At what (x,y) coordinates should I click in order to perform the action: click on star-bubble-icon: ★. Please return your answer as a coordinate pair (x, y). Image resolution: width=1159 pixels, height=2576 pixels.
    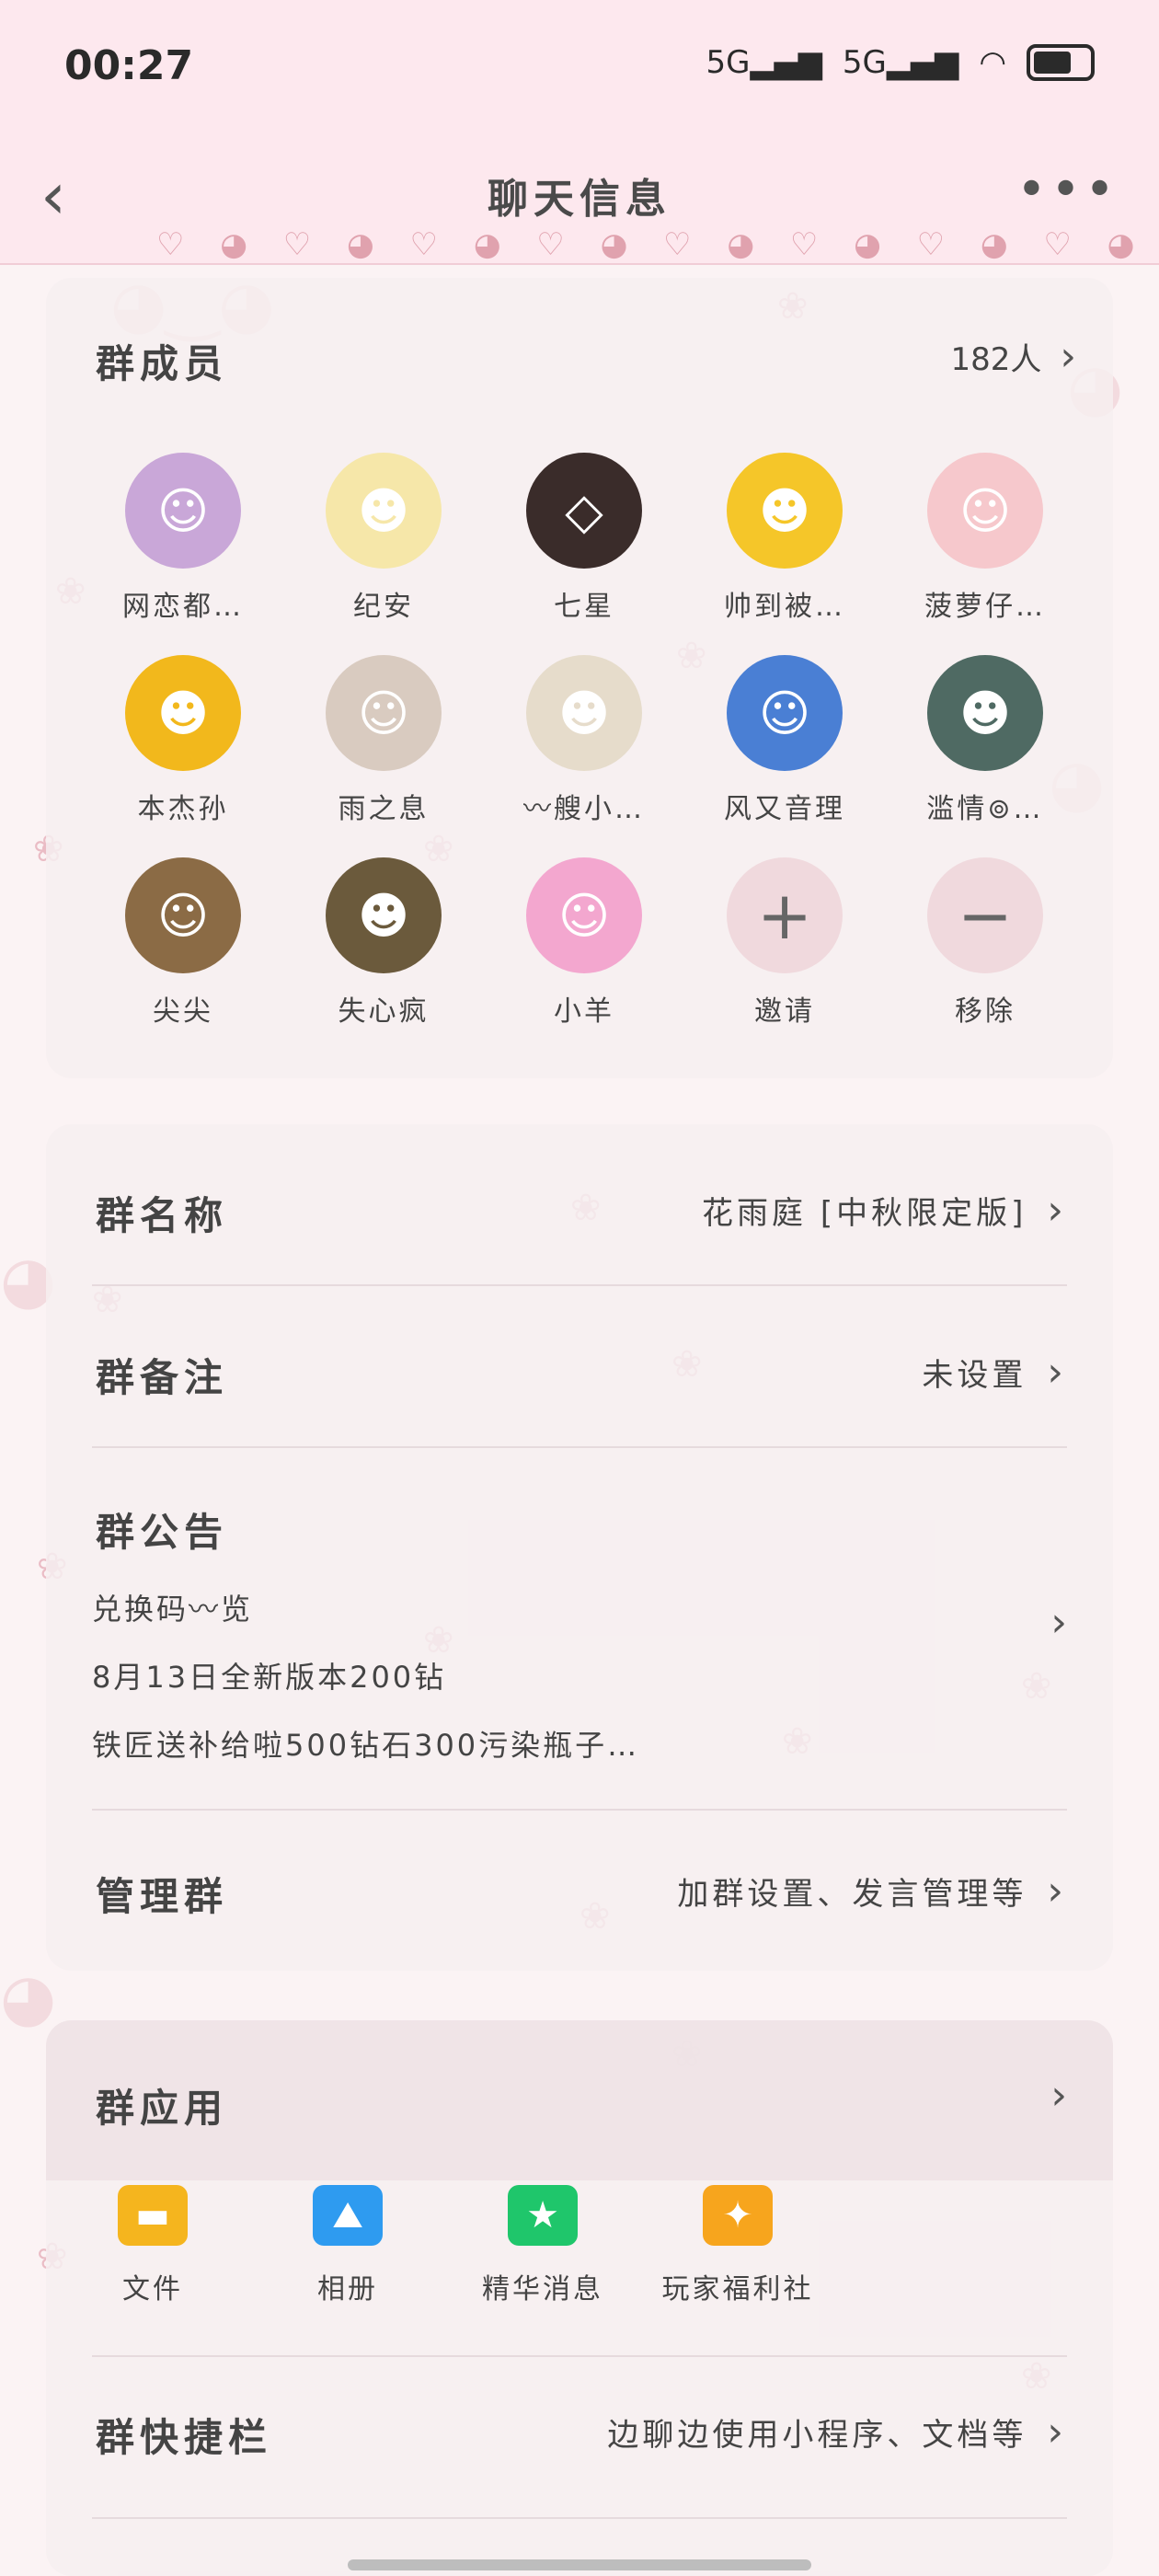
    Looking at the image, I should click on (543, 2215).